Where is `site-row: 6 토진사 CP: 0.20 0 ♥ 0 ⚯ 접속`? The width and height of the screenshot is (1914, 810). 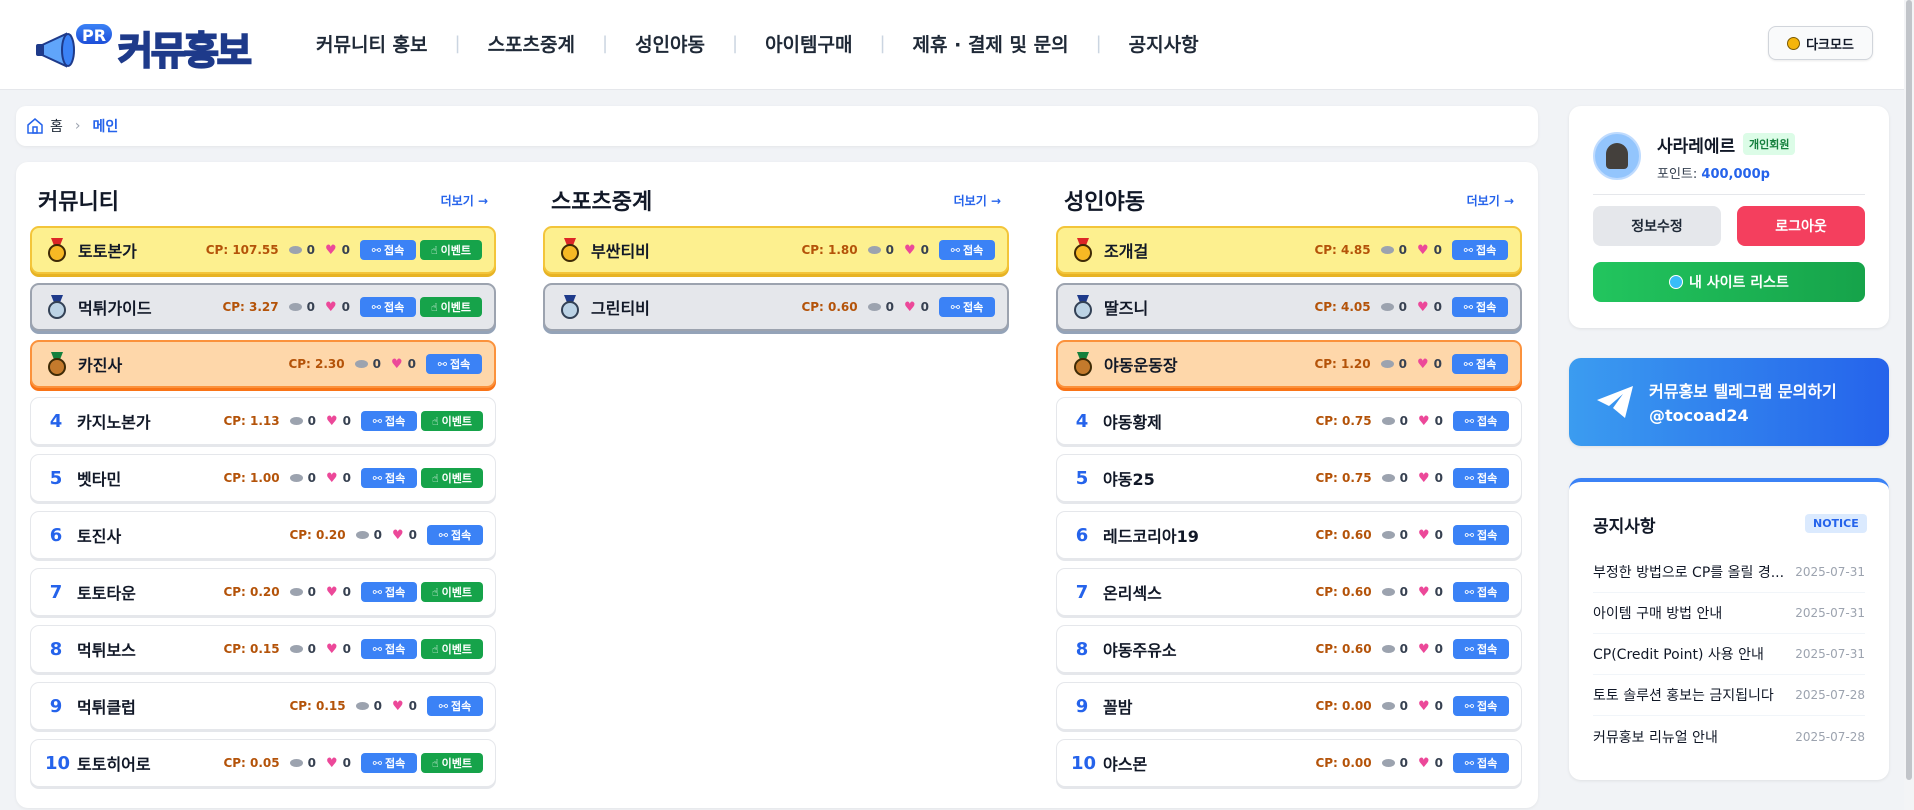 site-row: 6 토진사 CP: 0.20 0 ♥ 0 ⚯ 접속 is located at coordinates (263, 535).